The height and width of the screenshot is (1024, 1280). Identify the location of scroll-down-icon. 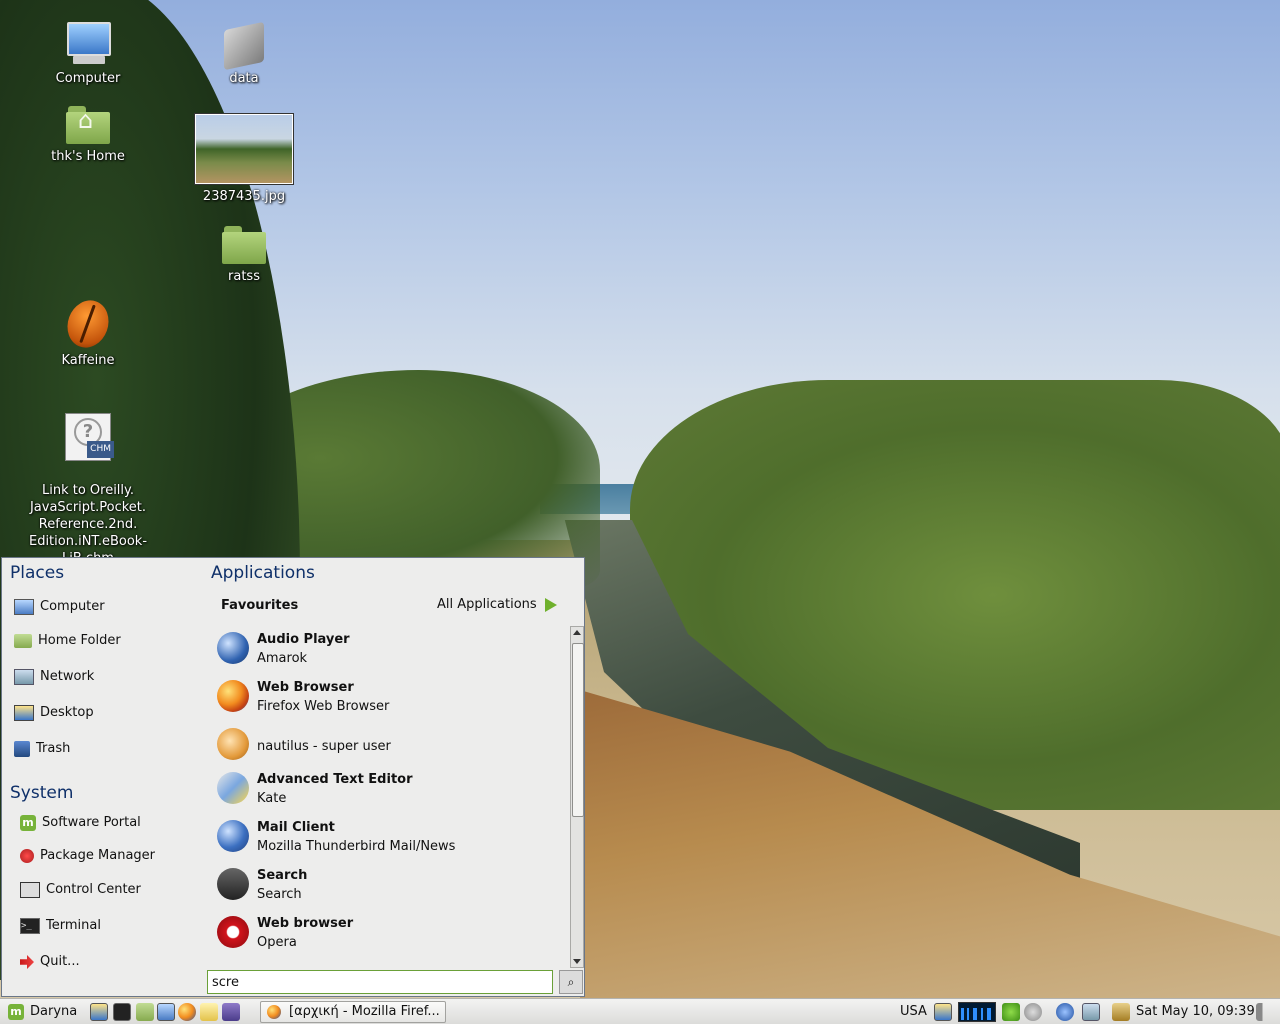
(577, 961).